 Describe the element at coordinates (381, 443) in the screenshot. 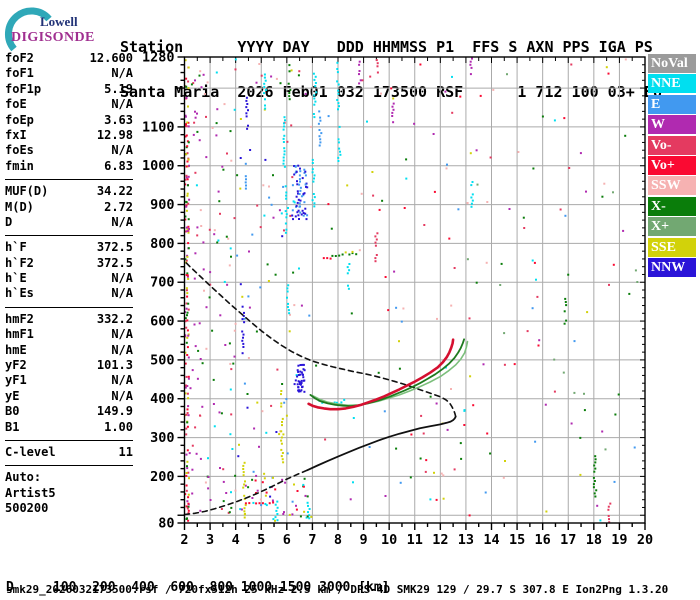

I see `profile-true-height` at that location.